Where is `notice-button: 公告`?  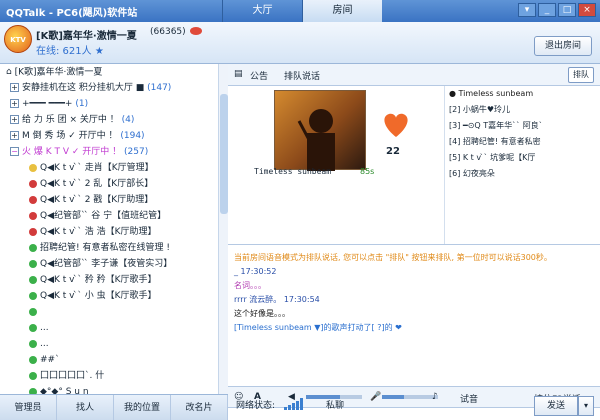 notice-button: 公告 is located at coordinates (259, 75).